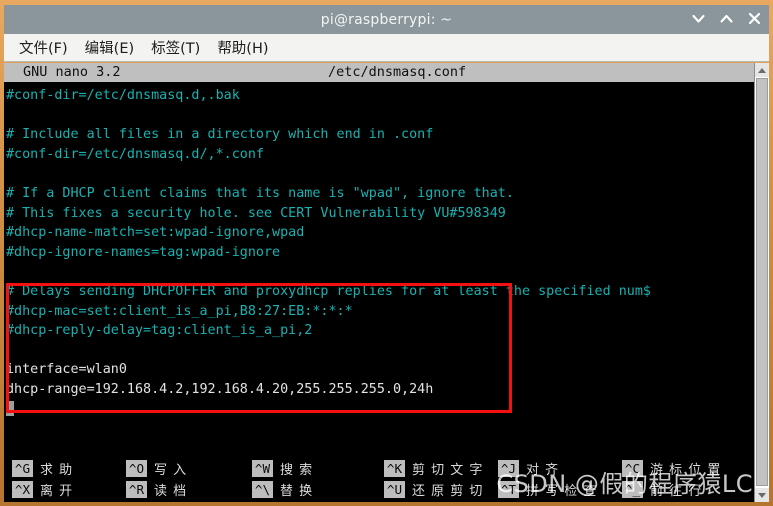 The height and width of the screenshot is (506, 773). I want to click on help-entry: ^U 还 原 剪 切, so click(433, 489).